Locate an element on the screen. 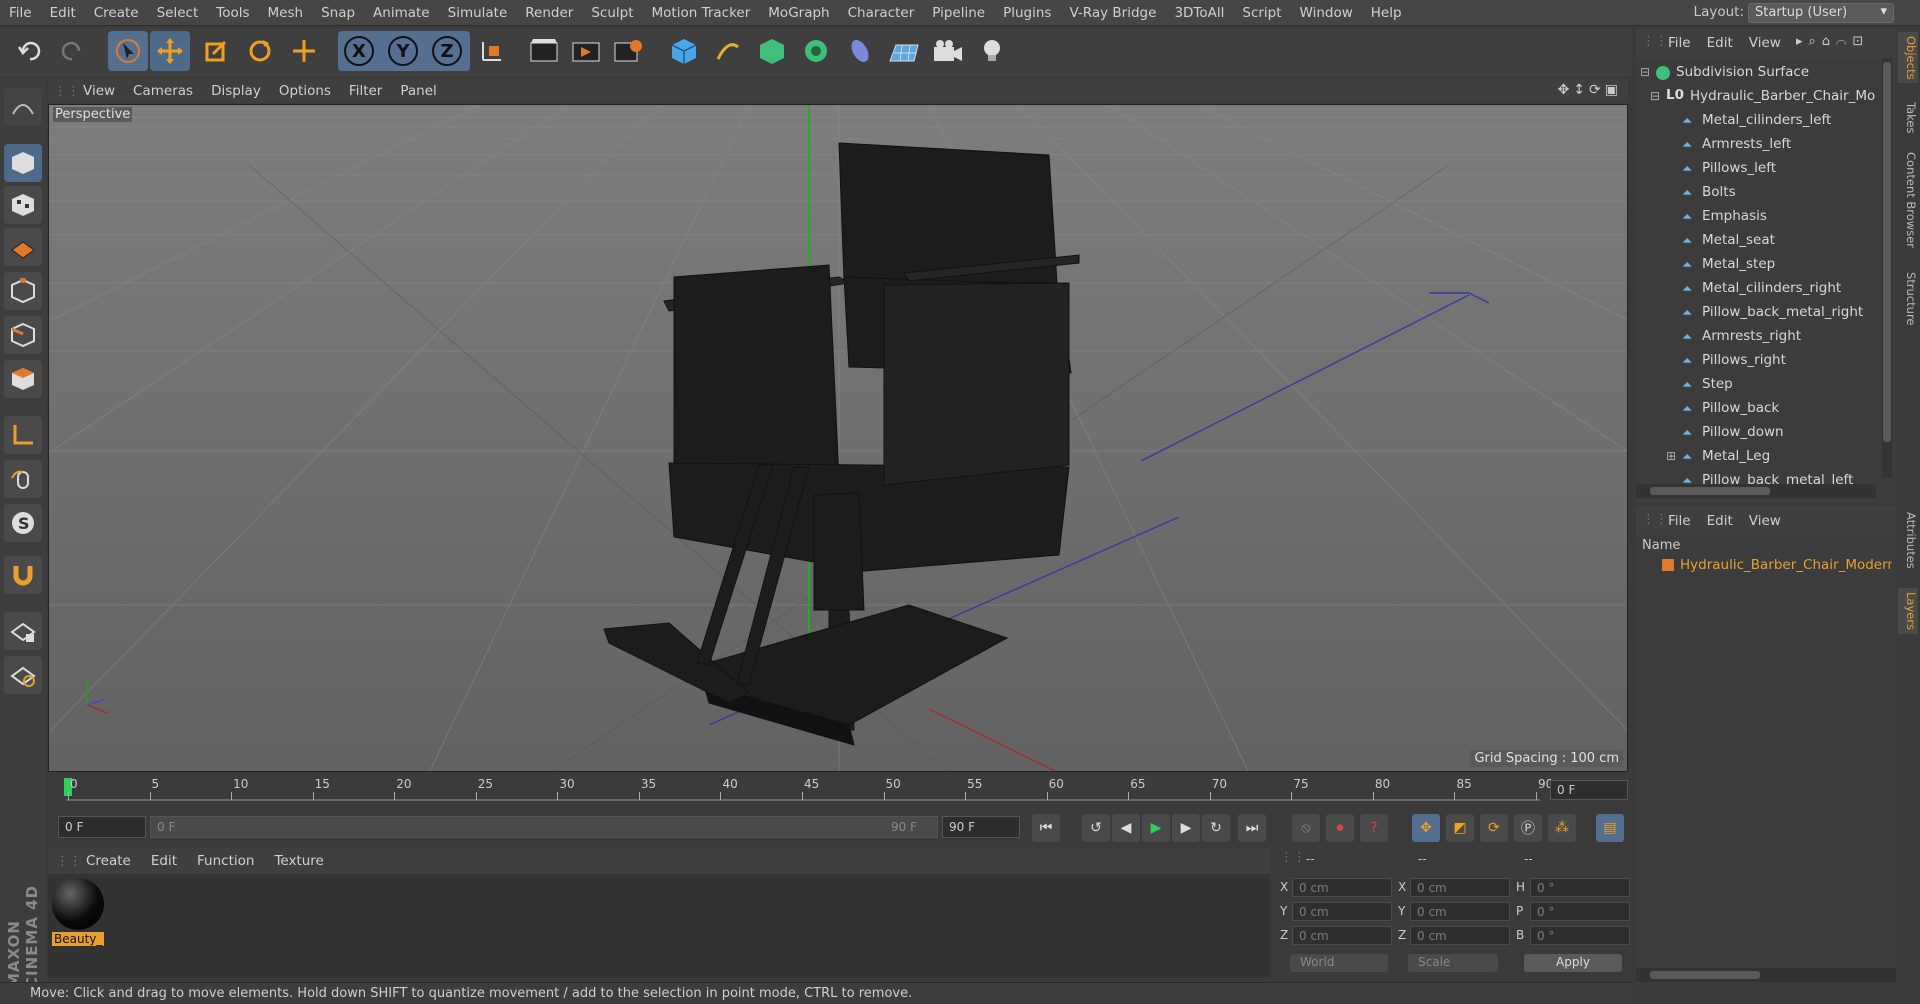 This screenshot has width=1920, height=1004. menu-motion-tracker: Motion Tracker is located at coordinates (701, 13).